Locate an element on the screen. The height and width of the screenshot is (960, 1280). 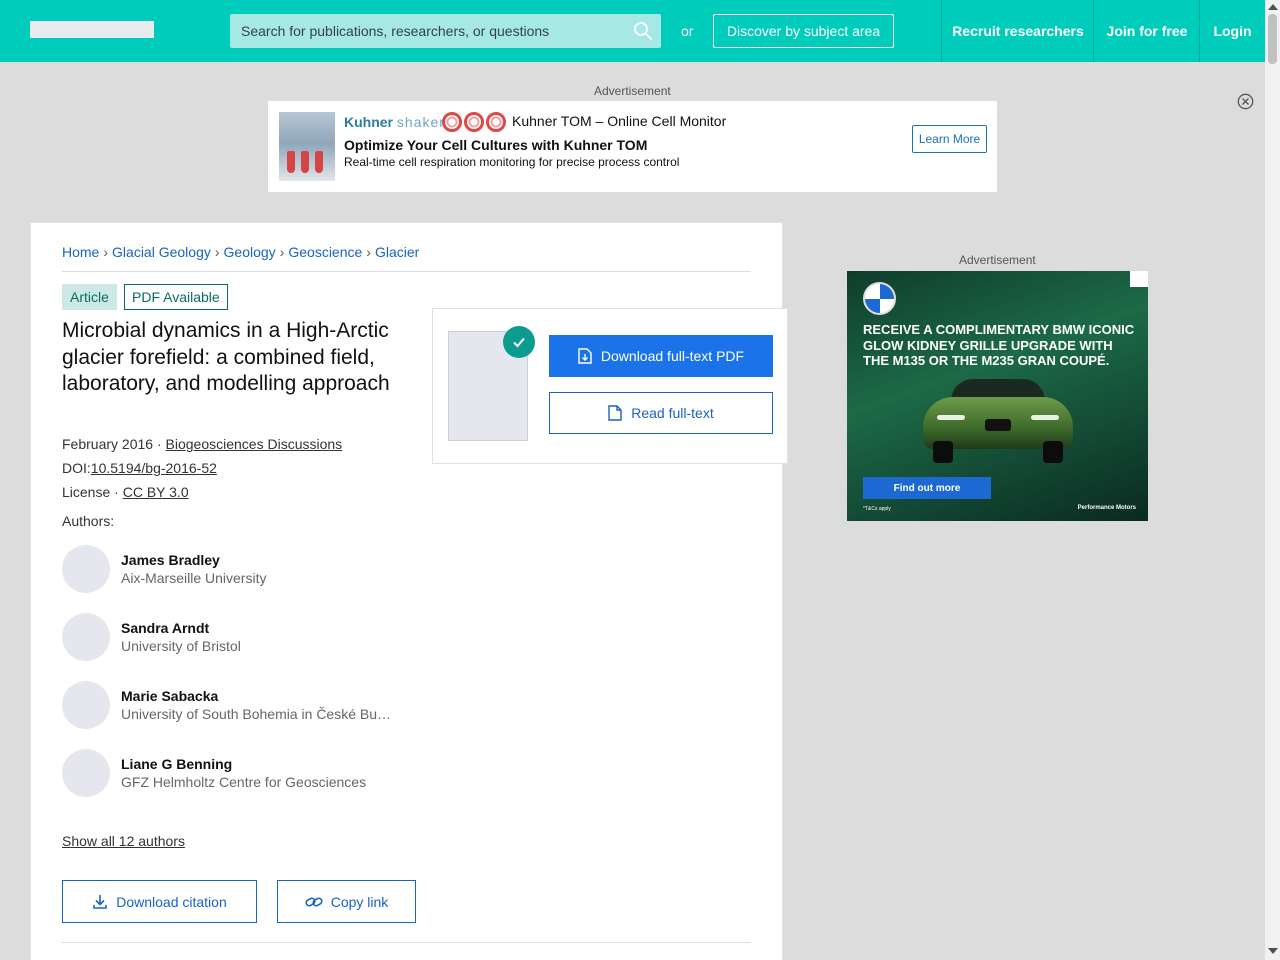
copy-link-button: Copy link is located at coordinates (346, 901).